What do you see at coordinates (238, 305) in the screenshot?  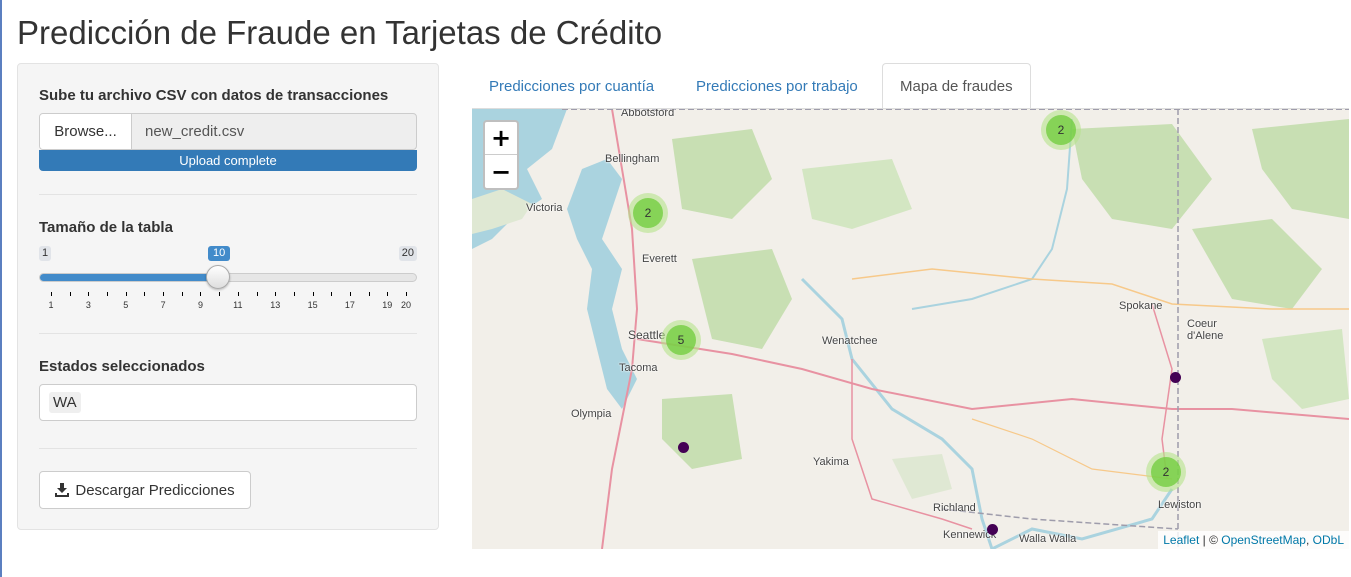 I see `slider-tick-label: 11` at bounding box center [238, 305].